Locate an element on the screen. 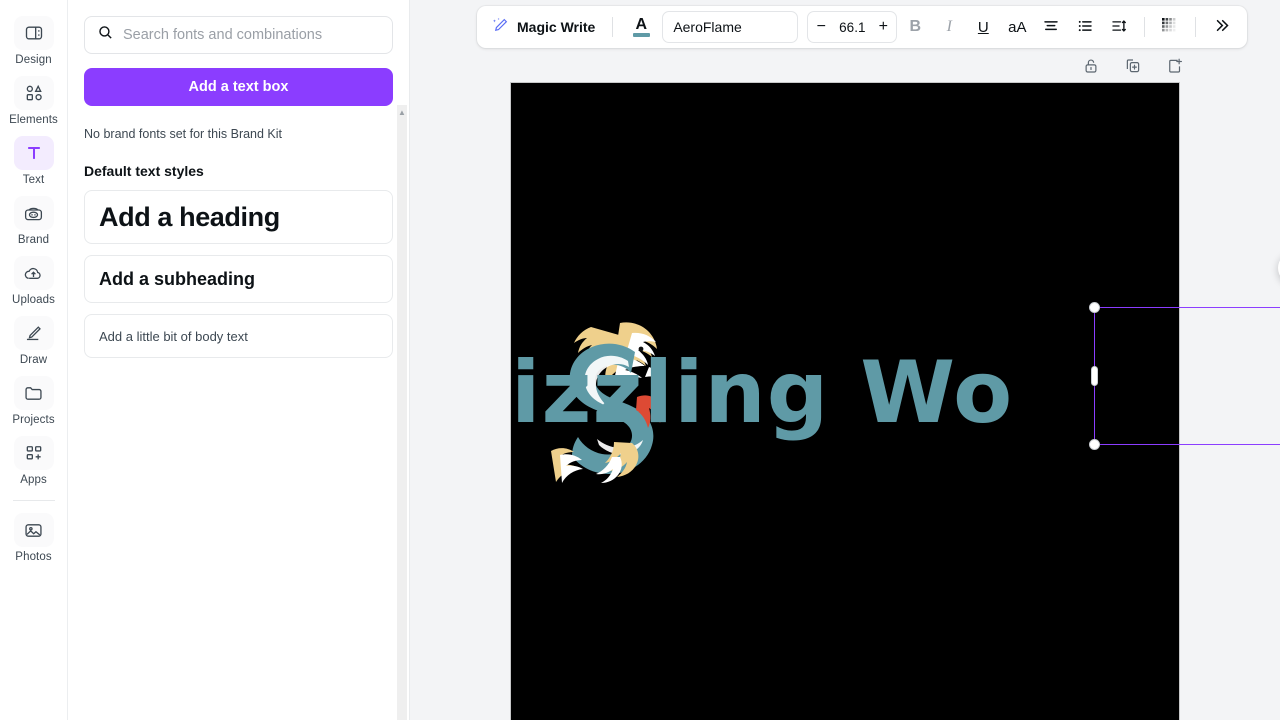 Image resolution: width=1280 pixels, height=720 pixels. bulleted-list-icon is located at coordinates (1085, 27).